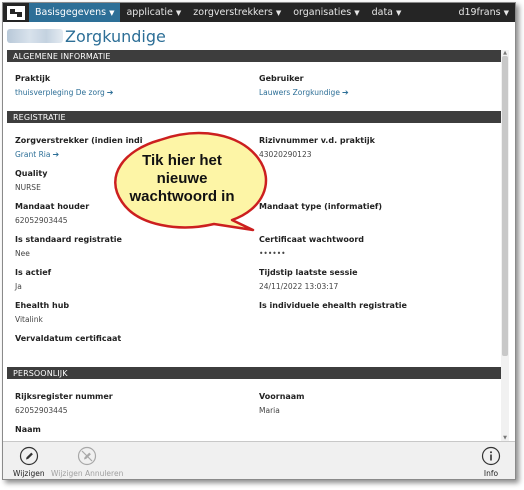 This screenshot has height=490, width=524. Describe the element at coordinates (505, 206) in the screenshot. I see `scrollbar-thumb` at that location.